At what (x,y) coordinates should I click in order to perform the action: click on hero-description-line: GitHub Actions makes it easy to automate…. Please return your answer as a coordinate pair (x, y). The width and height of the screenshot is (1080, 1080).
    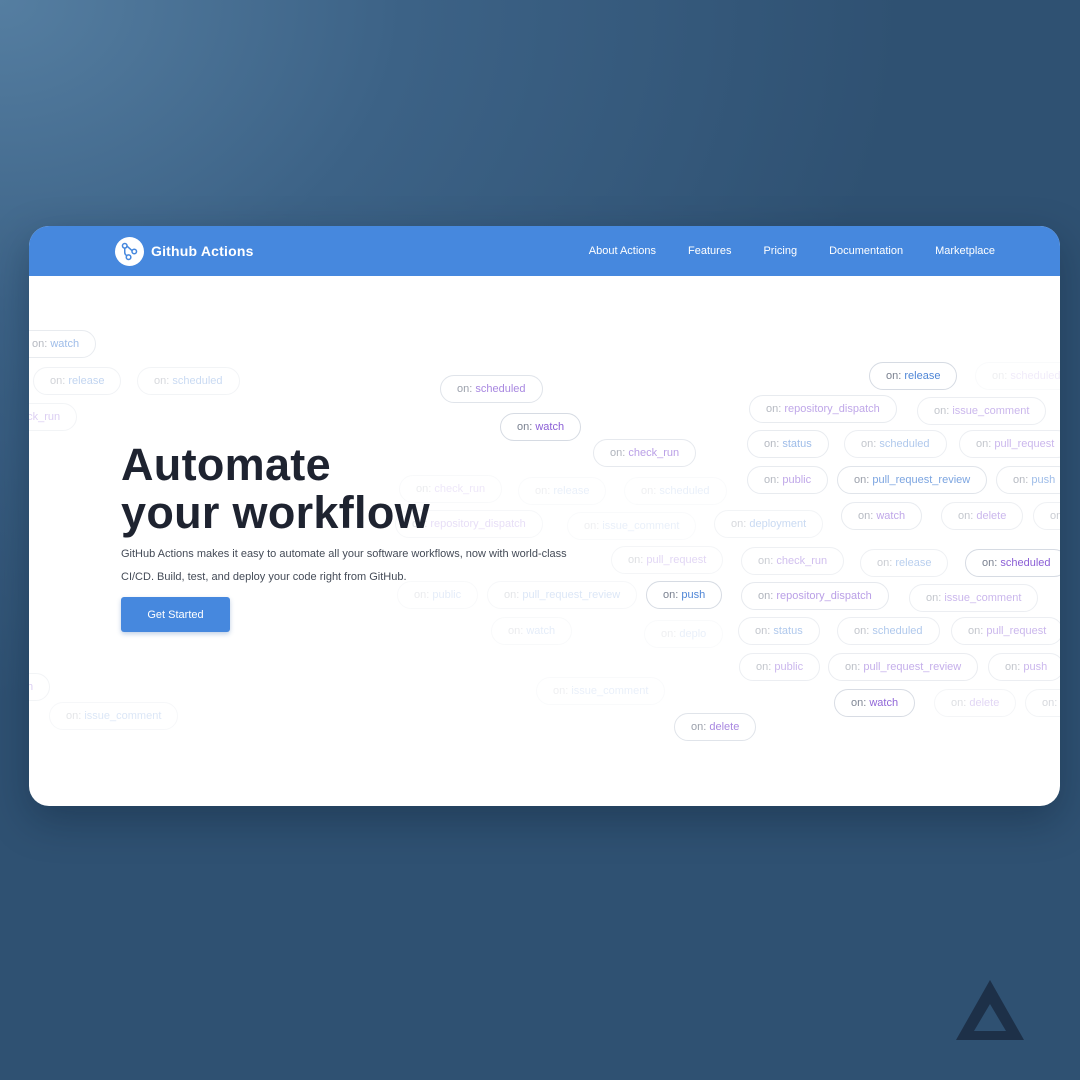
    Looking at the image, I should click on (344, 554).